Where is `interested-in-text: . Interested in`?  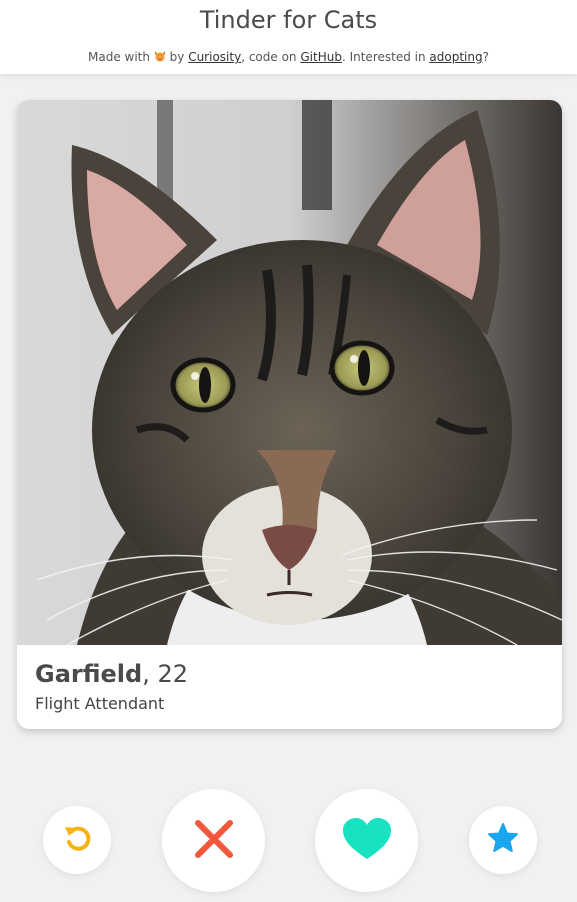
interested-in-text: . Interested in is located at coordinates (383, 57).